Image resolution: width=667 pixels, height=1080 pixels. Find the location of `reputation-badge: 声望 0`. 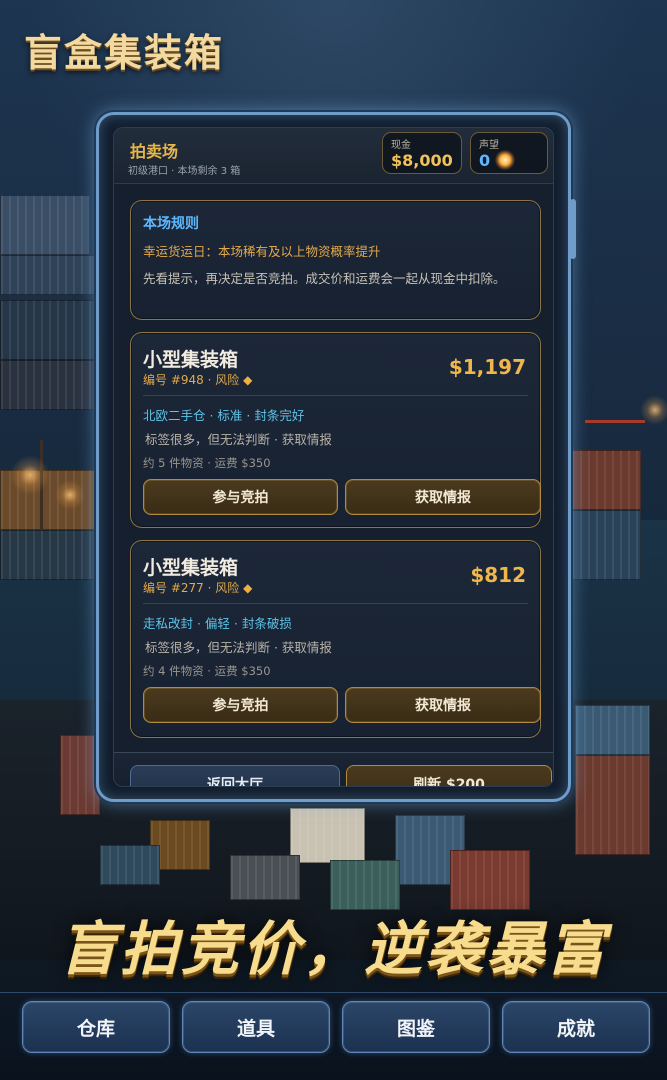

reputation-badge: 声望 0 is located at coordinates (509, 153).